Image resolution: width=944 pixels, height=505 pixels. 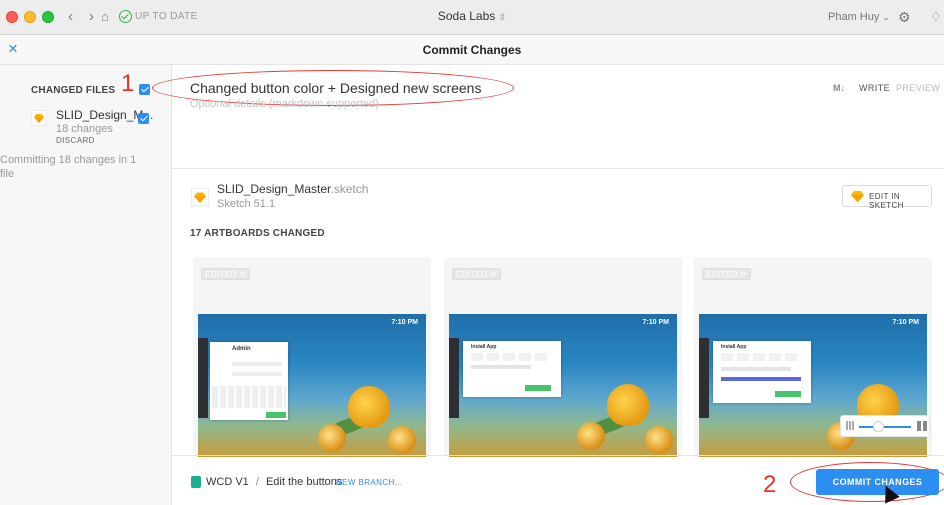 I want to click on branch-breadcrumb: WCD V1 / Edit the buttons, so click(x=274, y=482).